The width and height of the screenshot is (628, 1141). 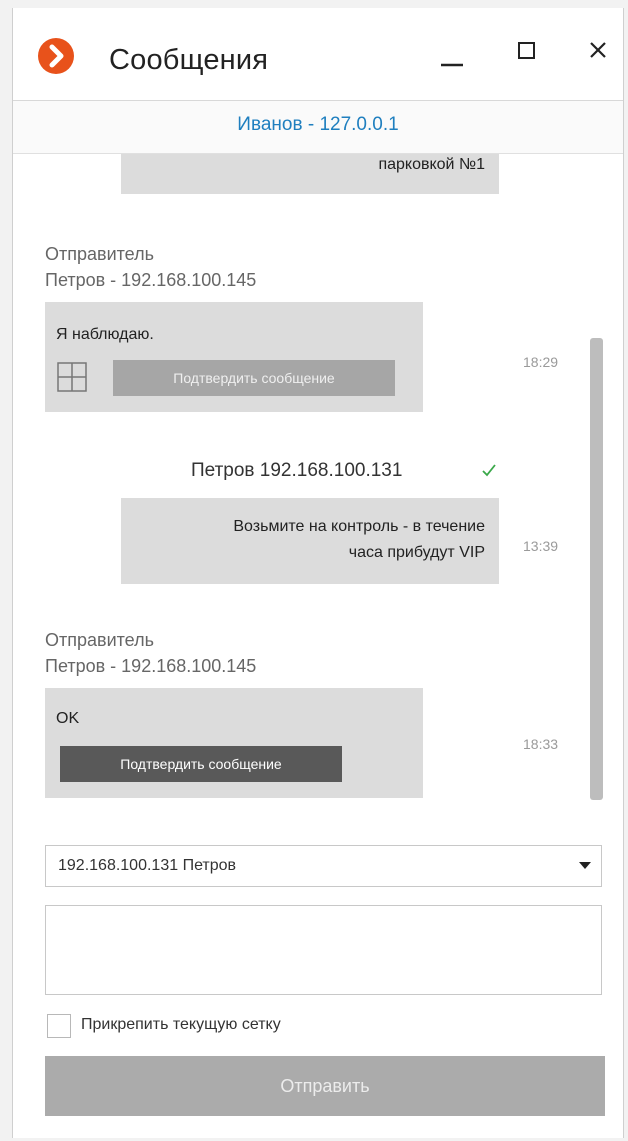 What do you see at coordinates (451, 54) in the screenshot?
I see `minimize-button` at bounding box center [451, 54].